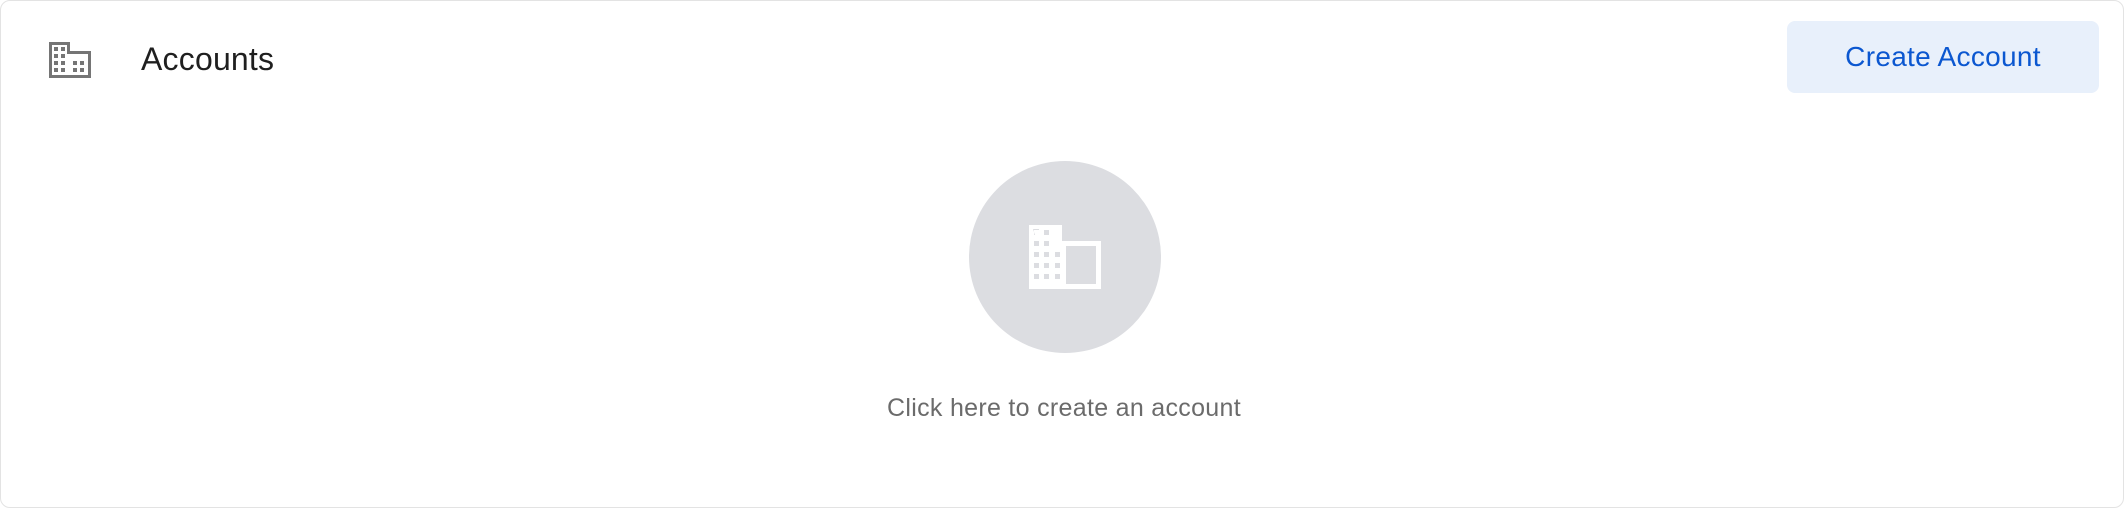  Describe the element at coordinates (208, 59) in the screenshot. I see `page-title: Accounts` at that location.